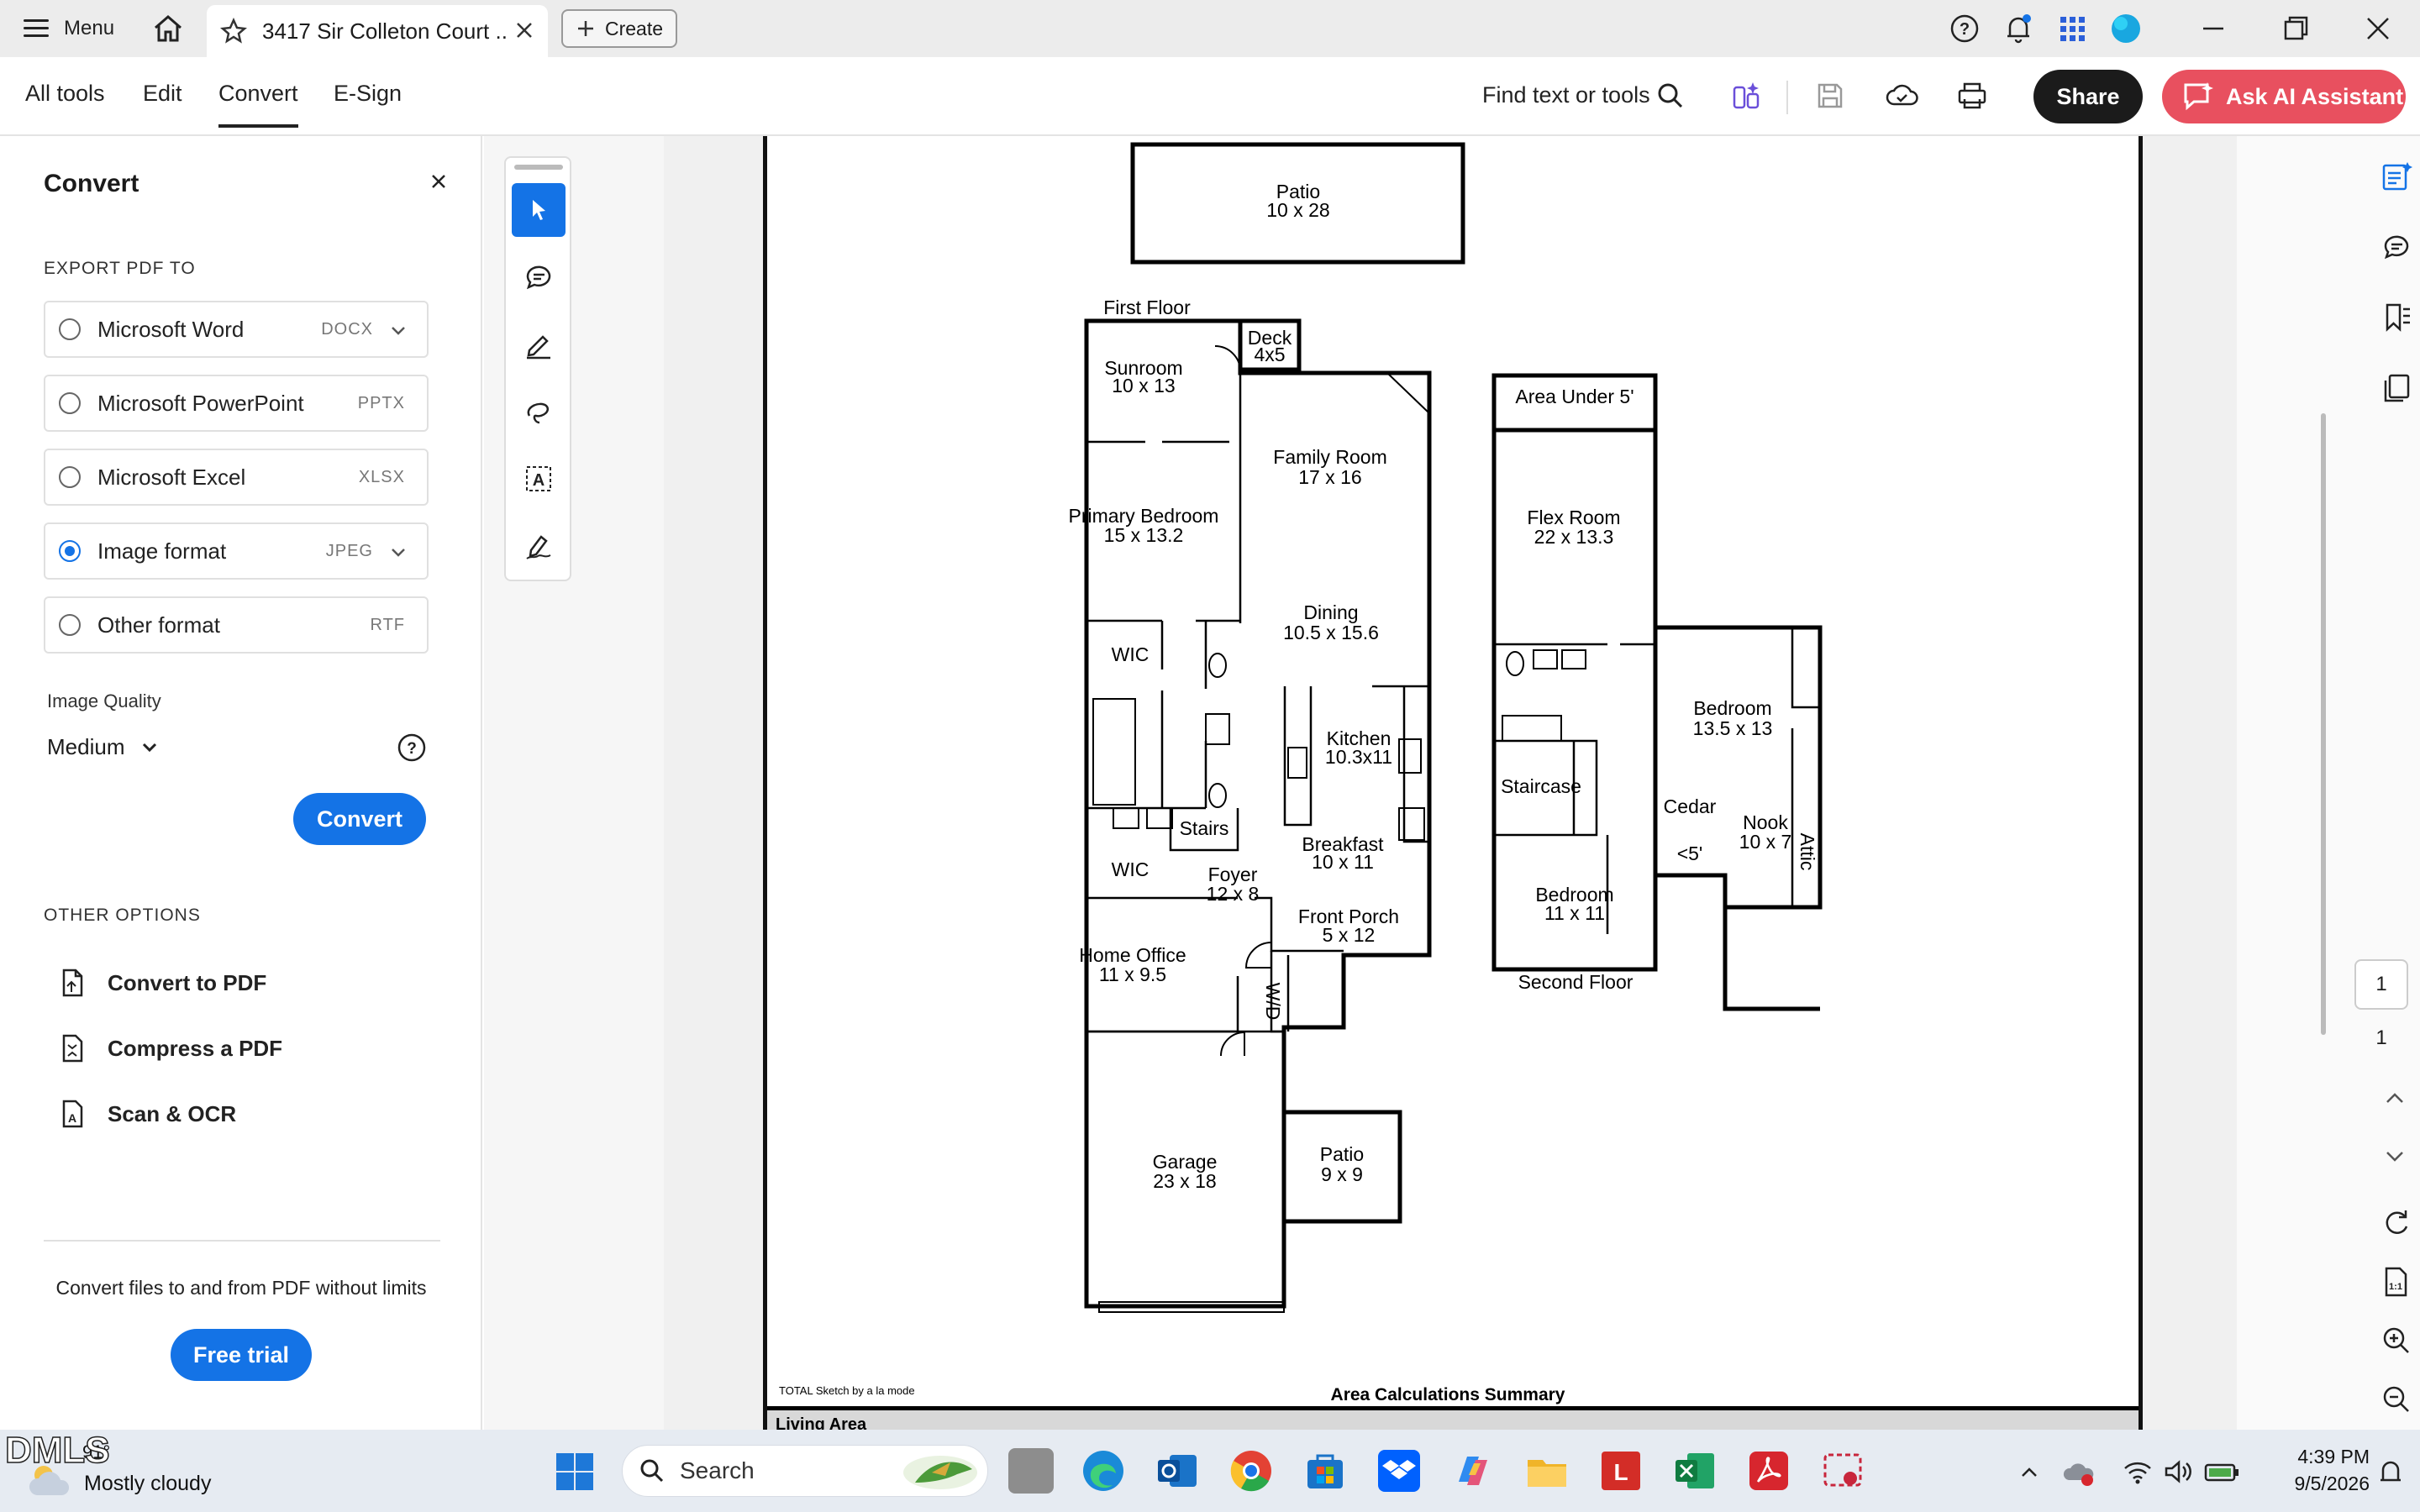  Describe the element at coordinates (2198, 96) in the screenshot. I see `ai-assistant-icon` at that location.